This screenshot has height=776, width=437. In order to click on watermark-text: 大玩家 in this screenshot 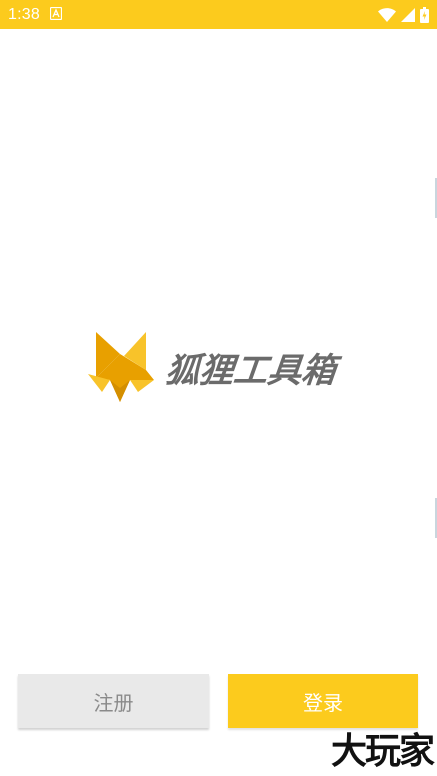, I will do `click(382, 751)`.